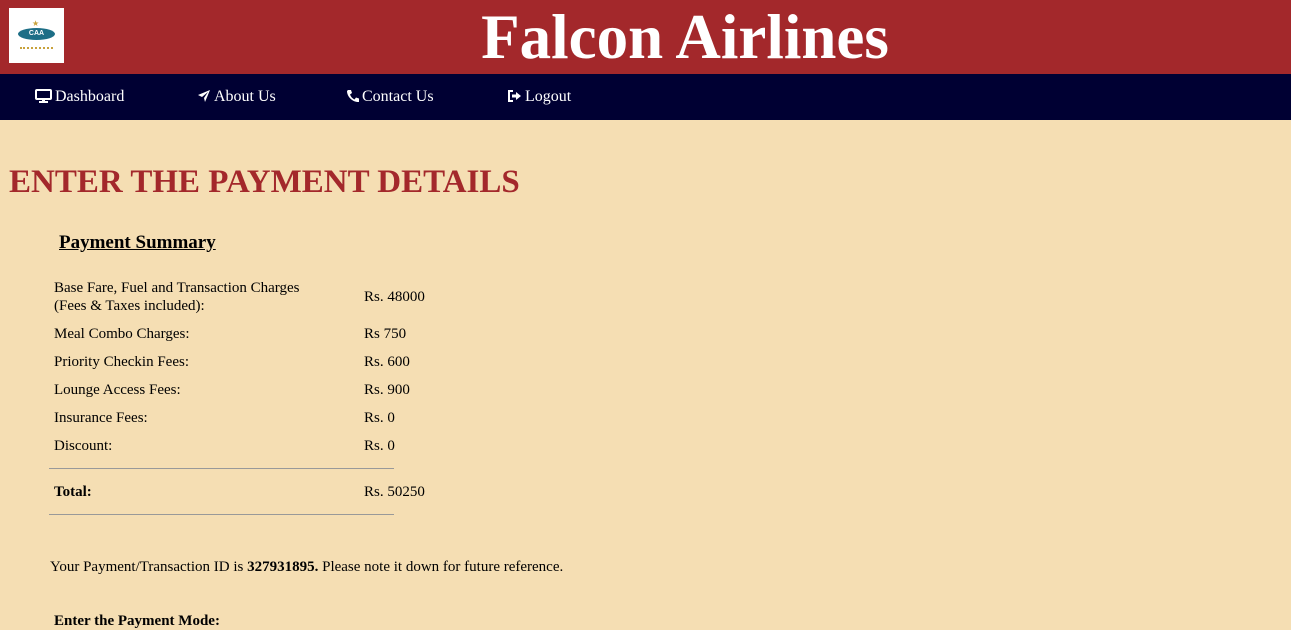 This screenshot has width=1291, height=630. I want to click on base-fare-value: Rs. 48000, so click(394, 297).